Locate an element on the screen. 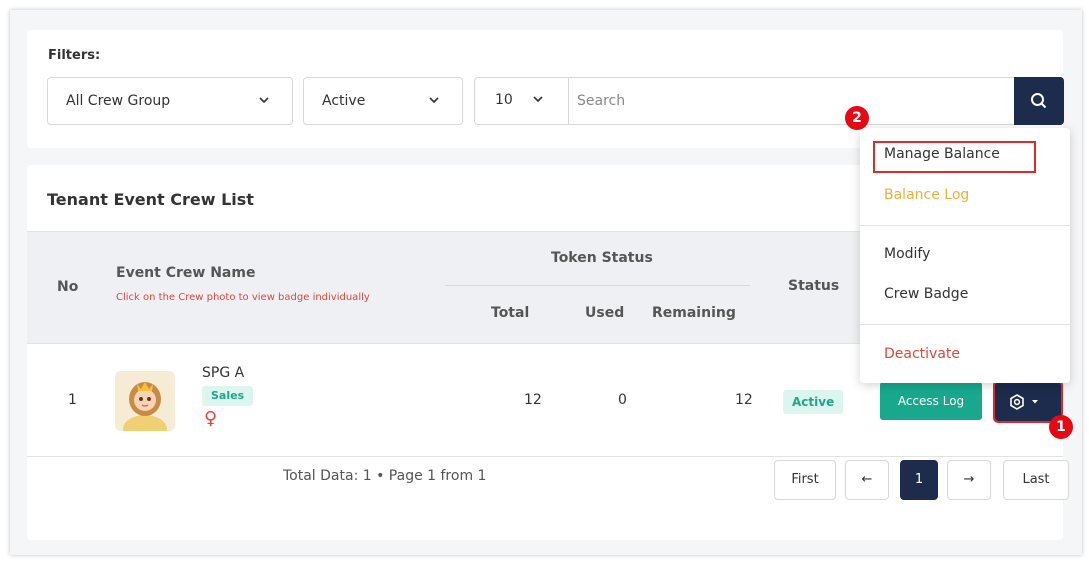  header-name: Event Crew Name is located at coordinates (186, 273).